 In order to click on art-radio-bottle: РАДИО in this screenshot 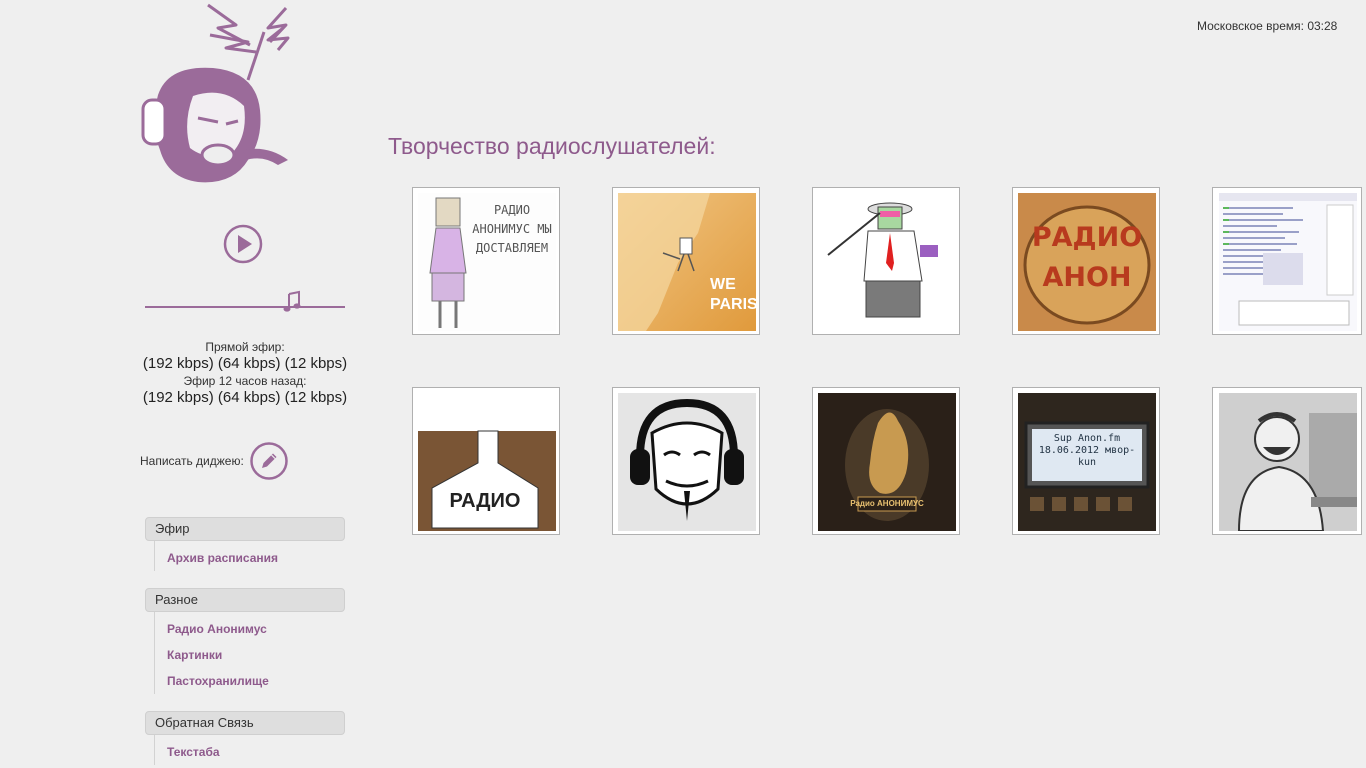, I will do `click(487, 462)`.